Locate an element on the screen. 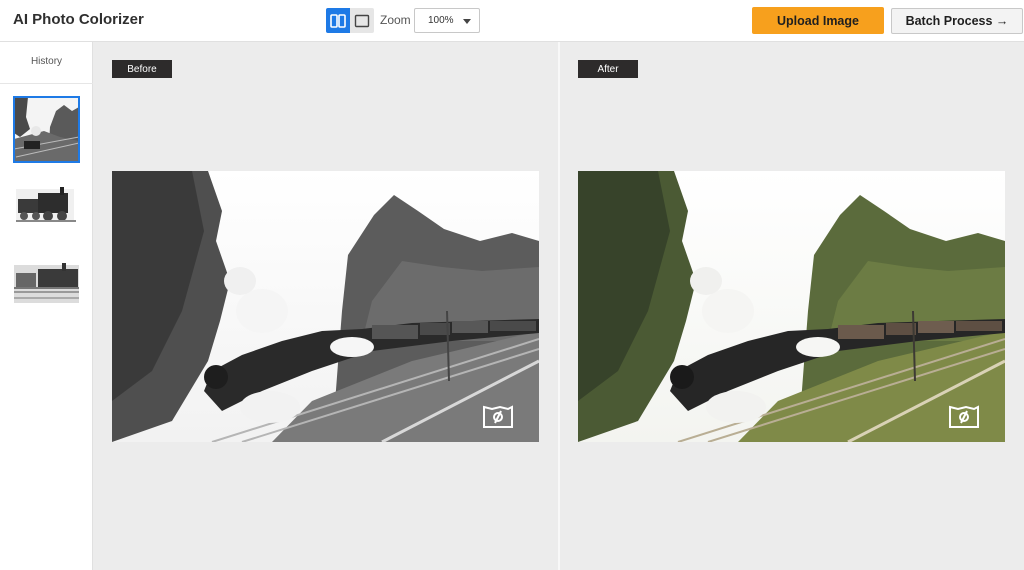  history-thumb-train-yard is located at coordinates (46, 283).